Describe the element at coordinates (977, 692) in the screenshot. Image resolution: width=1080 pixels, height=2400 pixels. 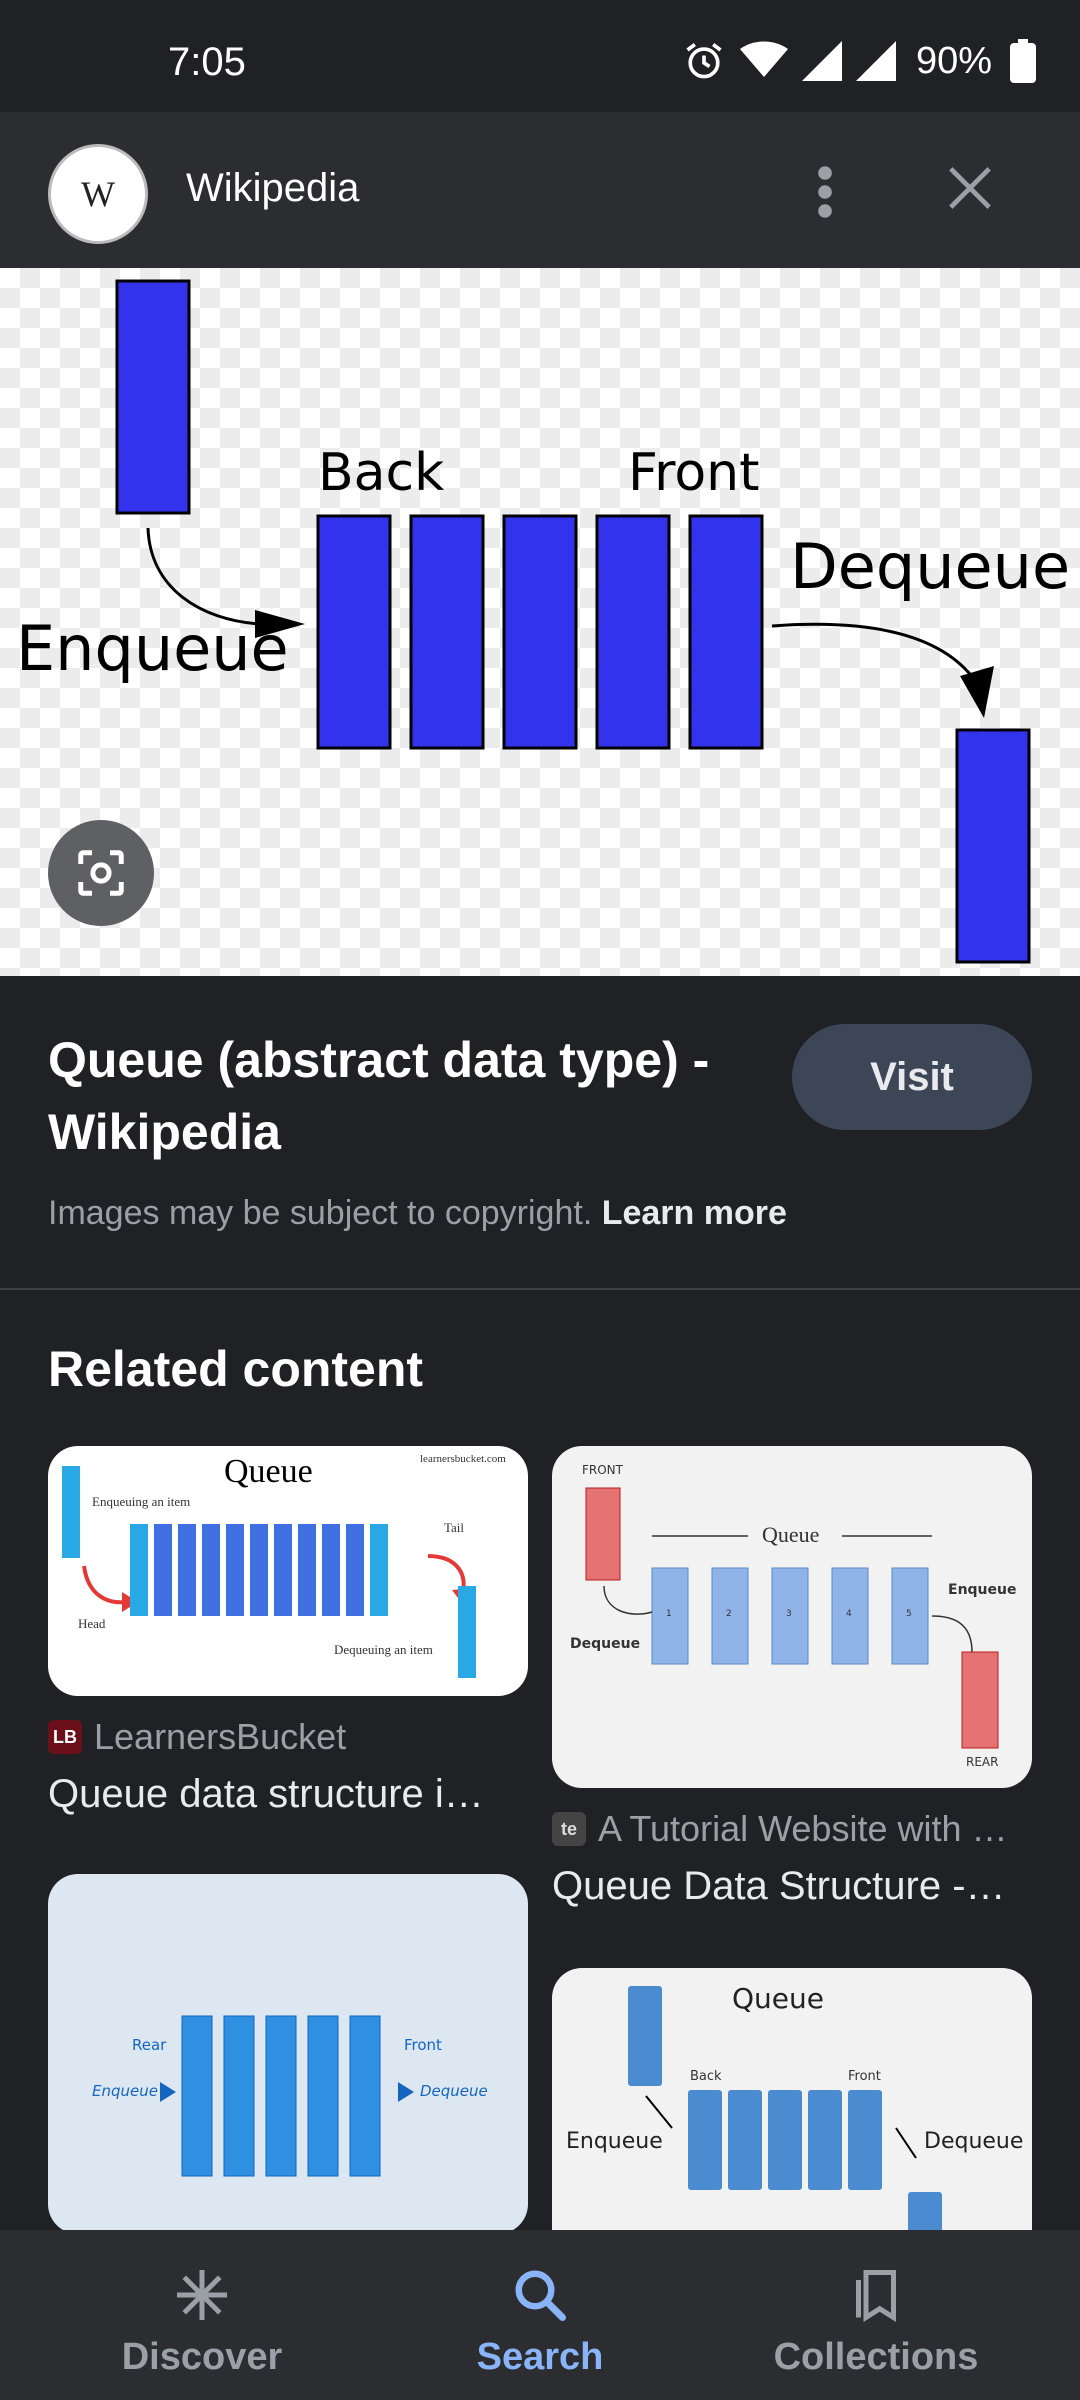
I see `dequeue-arrowhead` at that location.